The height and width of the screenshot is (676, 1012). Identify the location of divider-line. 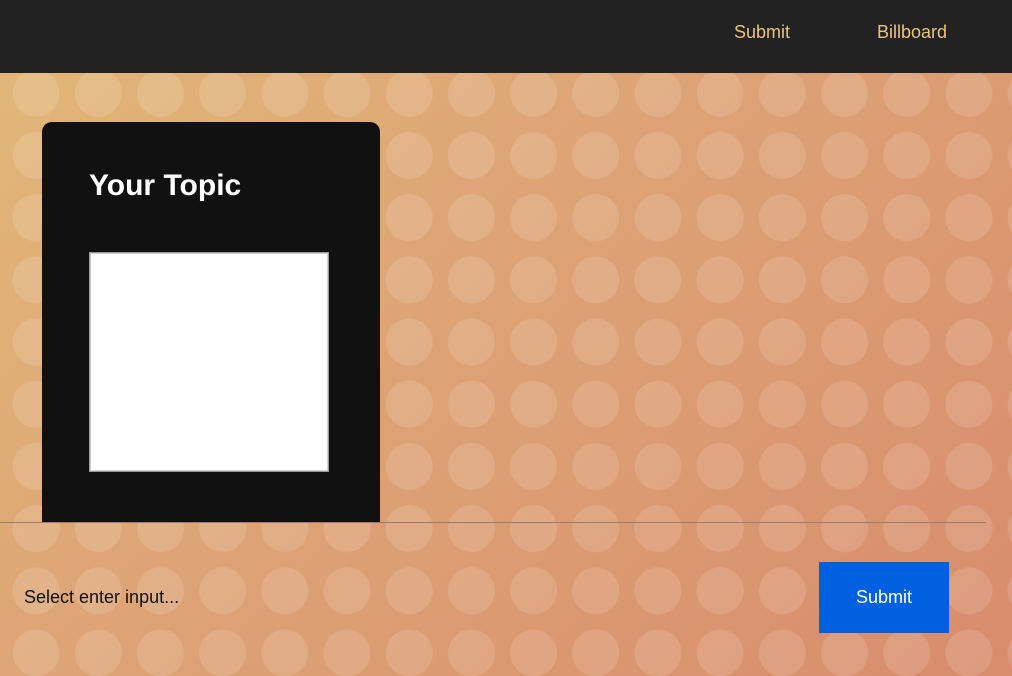
(493, 522).